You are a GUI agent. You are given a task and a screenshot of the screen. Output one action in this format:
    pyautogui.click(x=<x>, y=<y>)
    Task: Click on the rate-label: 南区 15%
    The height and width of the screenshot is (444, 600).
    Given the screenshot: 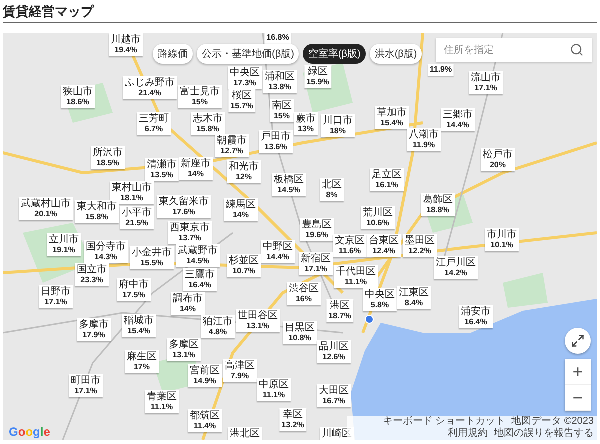 What is the action you would take?
    pyautogui.click(x=282, y=111)
    